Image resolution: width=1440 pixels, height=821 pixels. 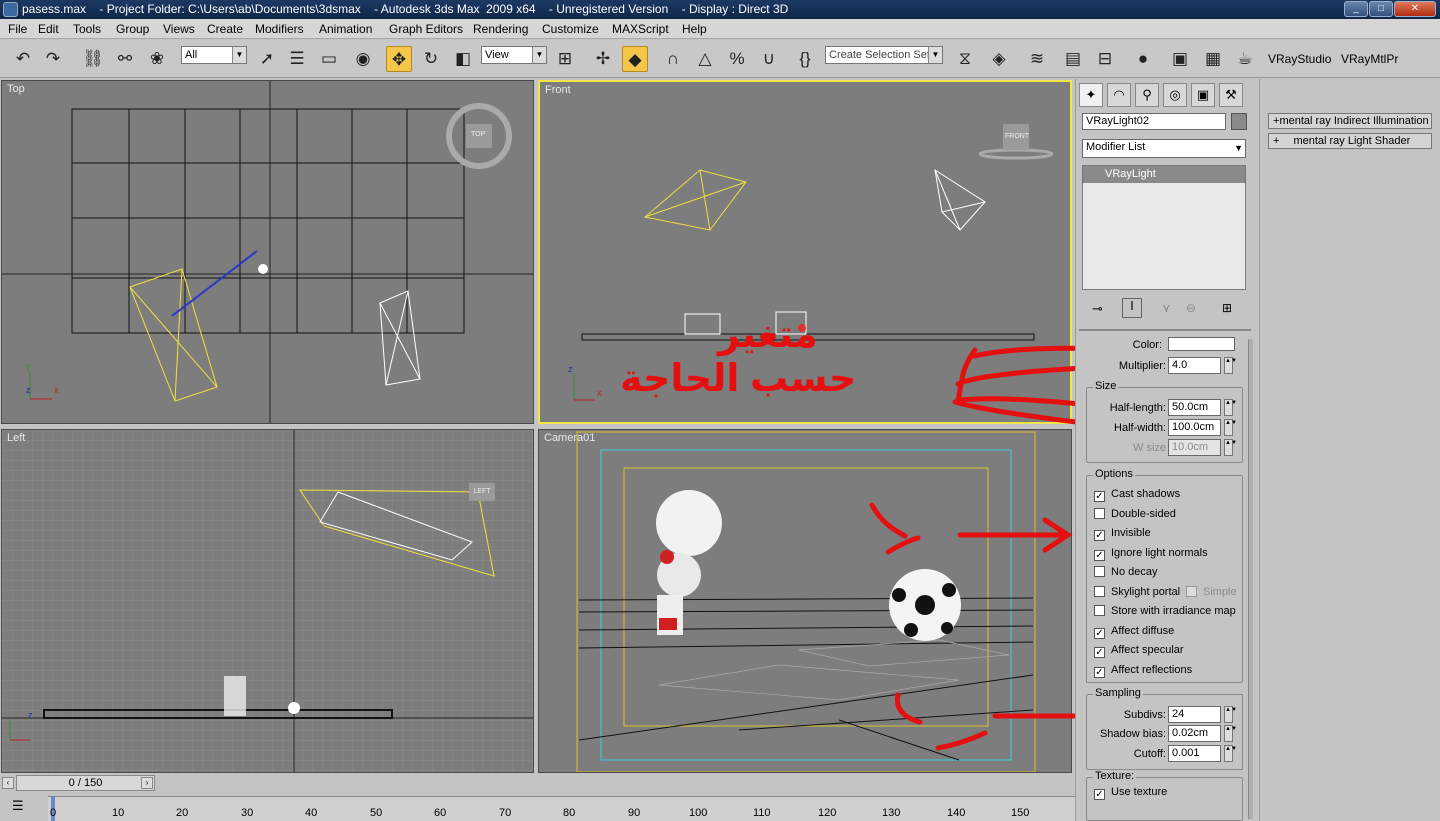 What do you see at coordinates (1238, 148) in the screenshot?
I see `chevron-down-icon: ▼` at bounding box center [1238, 148].